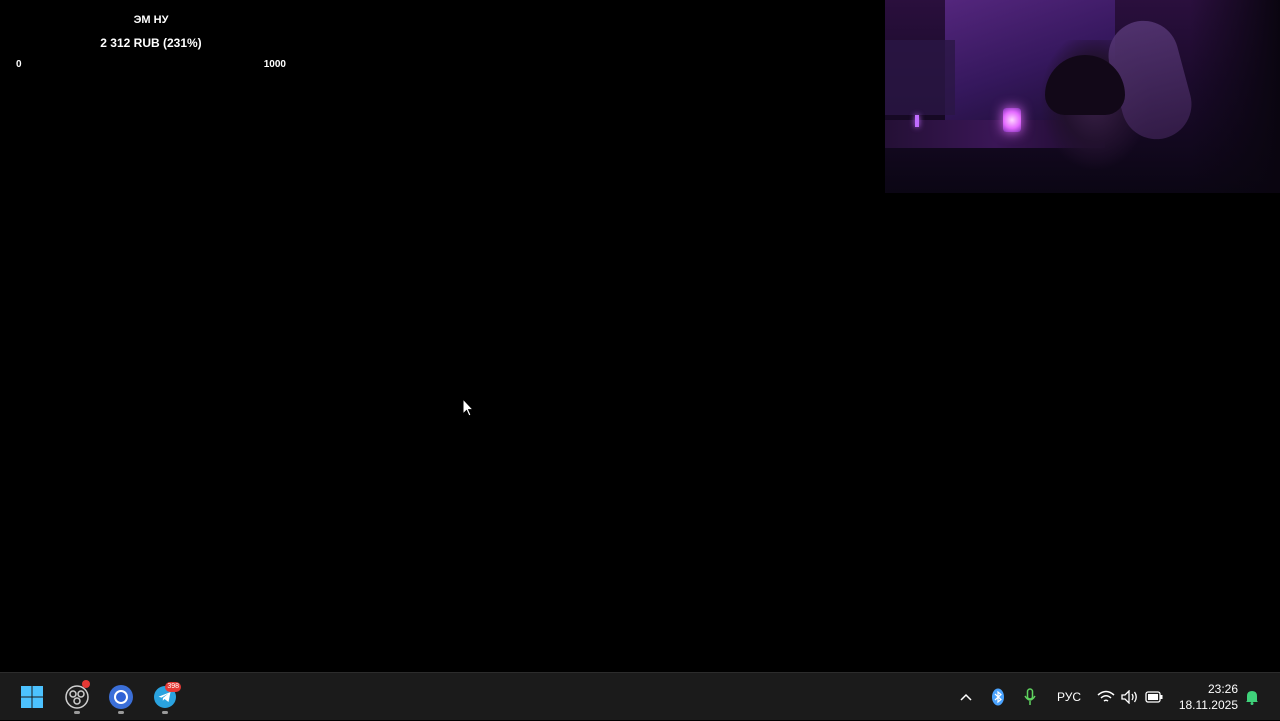  I want to click on bluetooth-button, so click(998, 697).